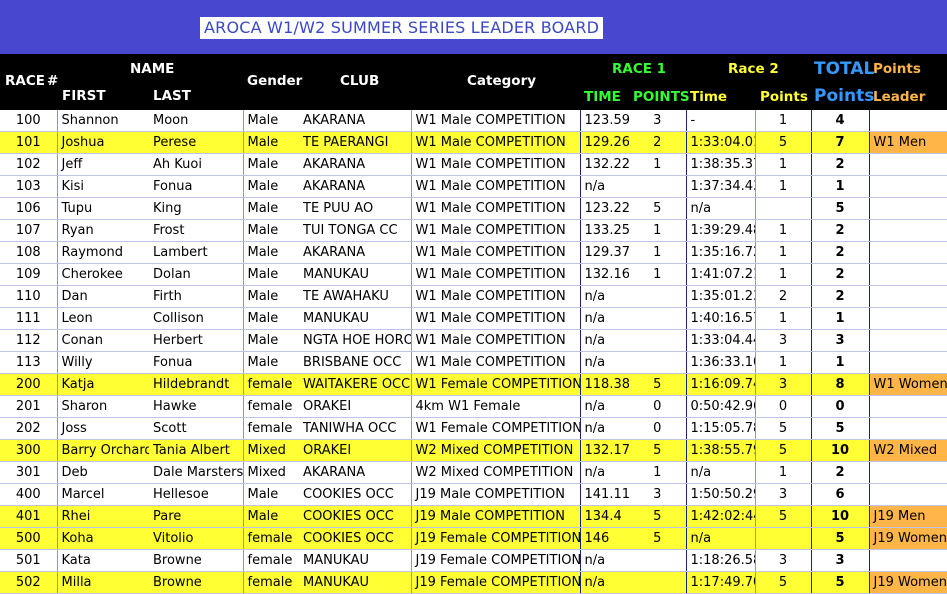  What do you see at coordinates (604, 121) in the screenshot?
I see `race1-time-cell: 123.59` at bounding box center [604, 121].